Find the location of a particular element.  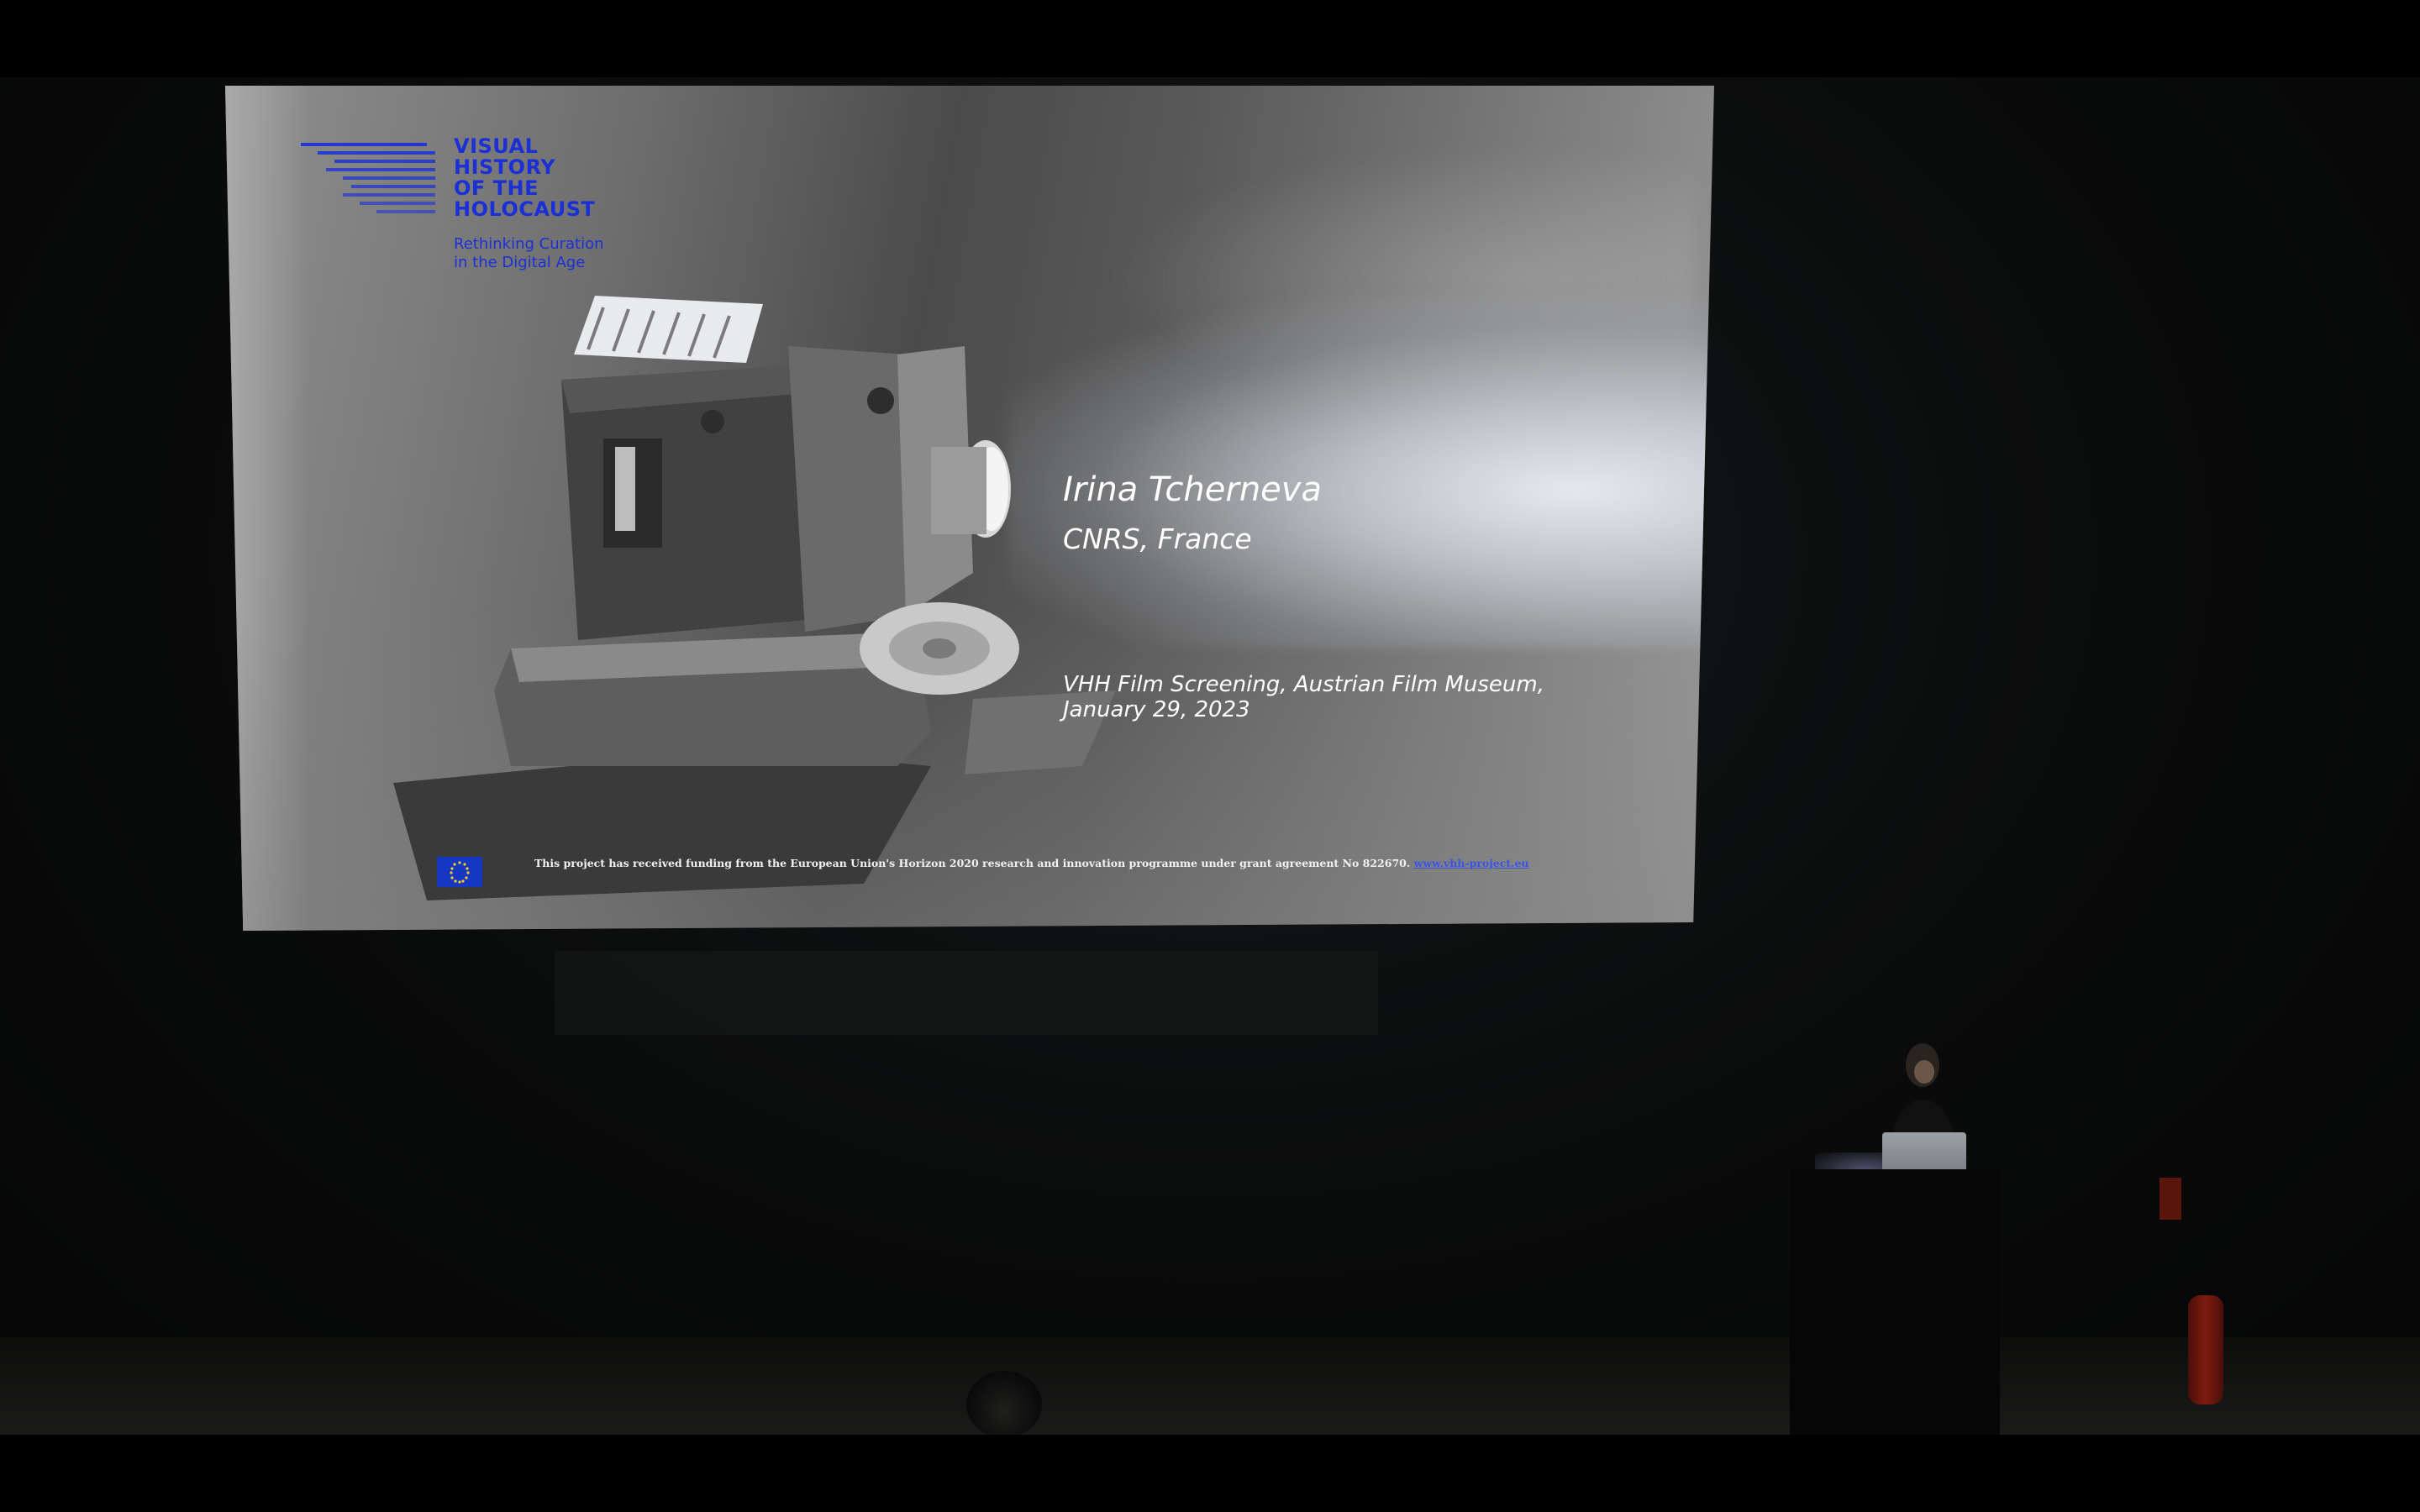

stage-floor is located at coordinates (1210, 1386).